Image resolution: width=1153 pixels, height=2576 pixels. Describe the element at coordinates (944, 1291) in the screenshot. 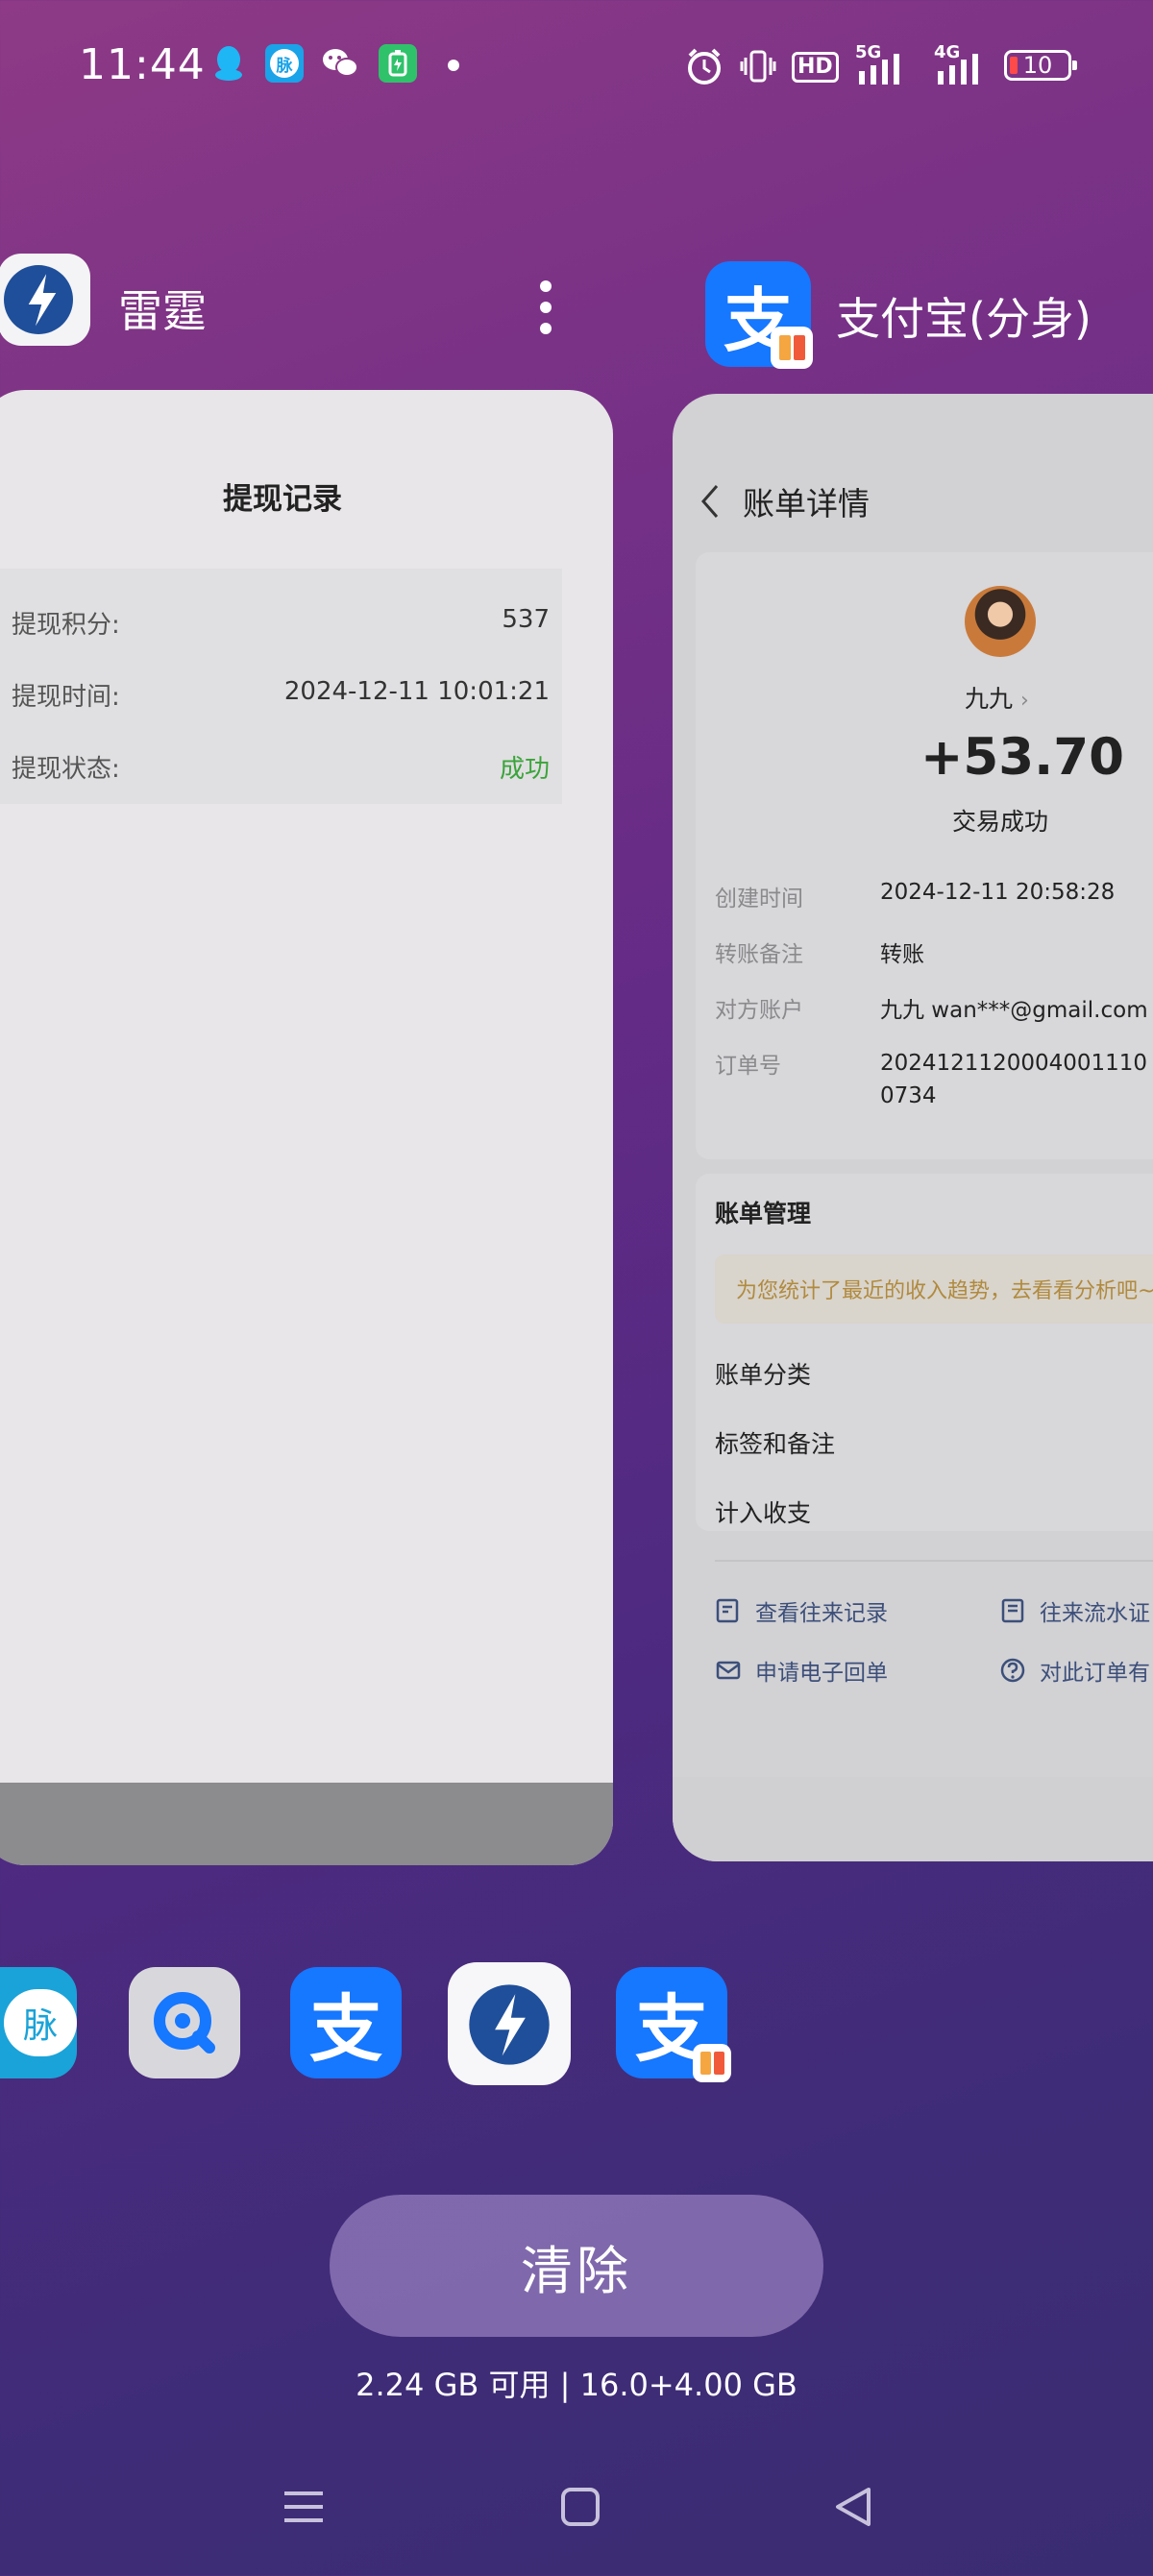

I see `tip-text: 为您统计了最近的收入趋势，去看看分析吧~` at that location.